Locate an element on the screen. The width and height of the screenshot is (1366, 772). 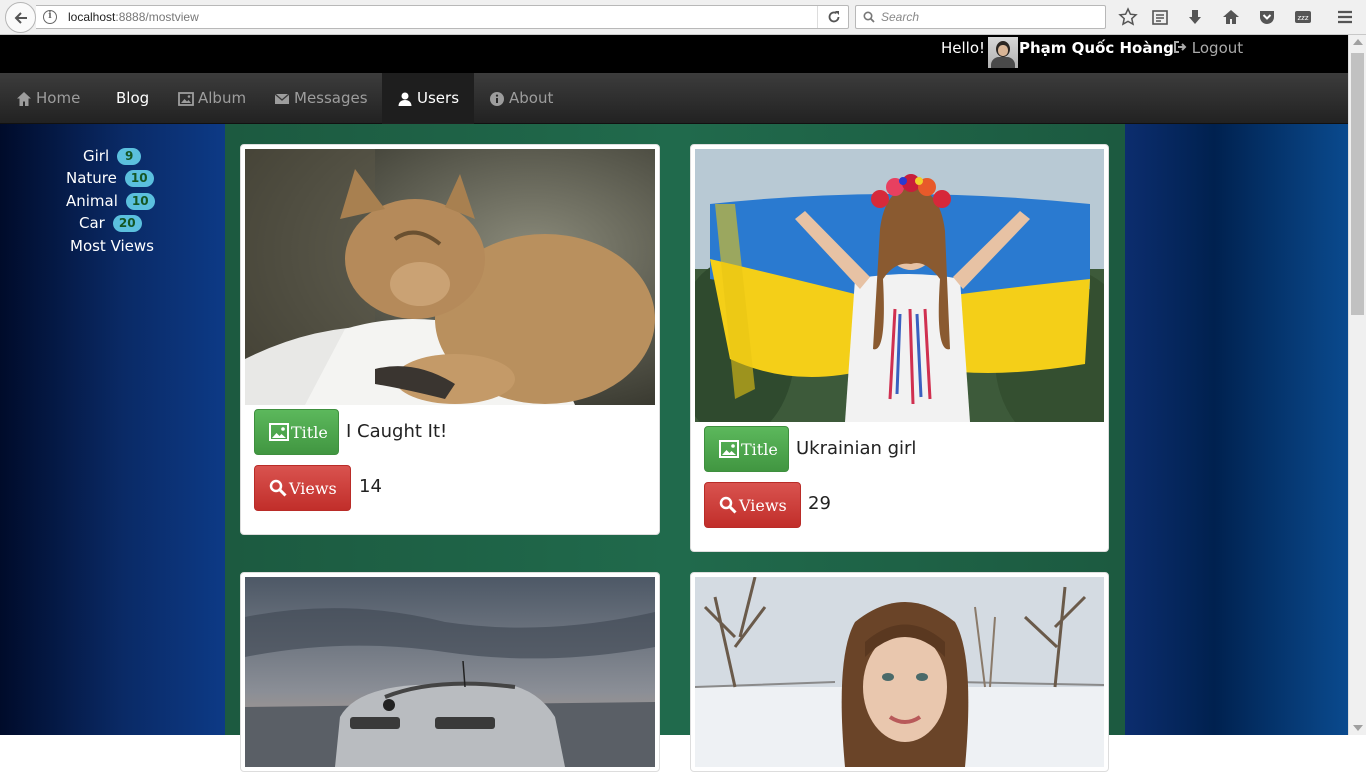
nav-home-label: Home is located at coordinates (58, 98).